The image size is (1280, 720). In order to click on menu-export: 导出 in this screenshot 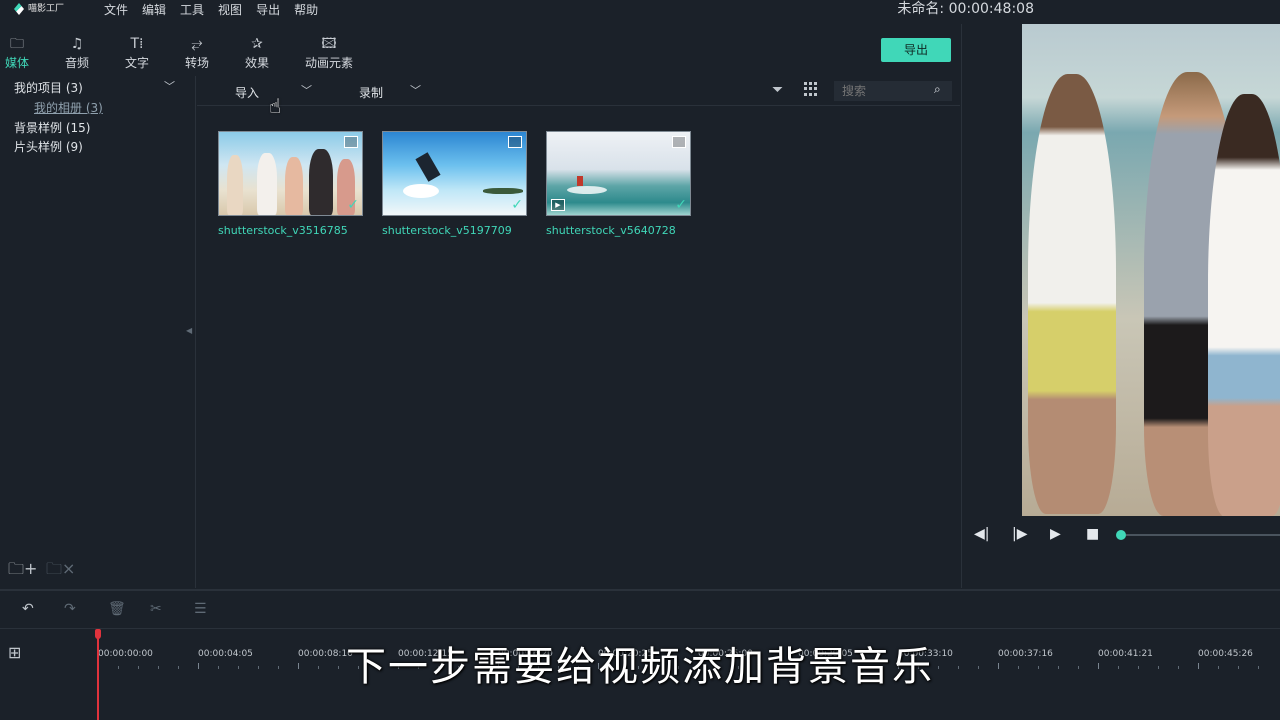, I will do `click(268, 9)`.